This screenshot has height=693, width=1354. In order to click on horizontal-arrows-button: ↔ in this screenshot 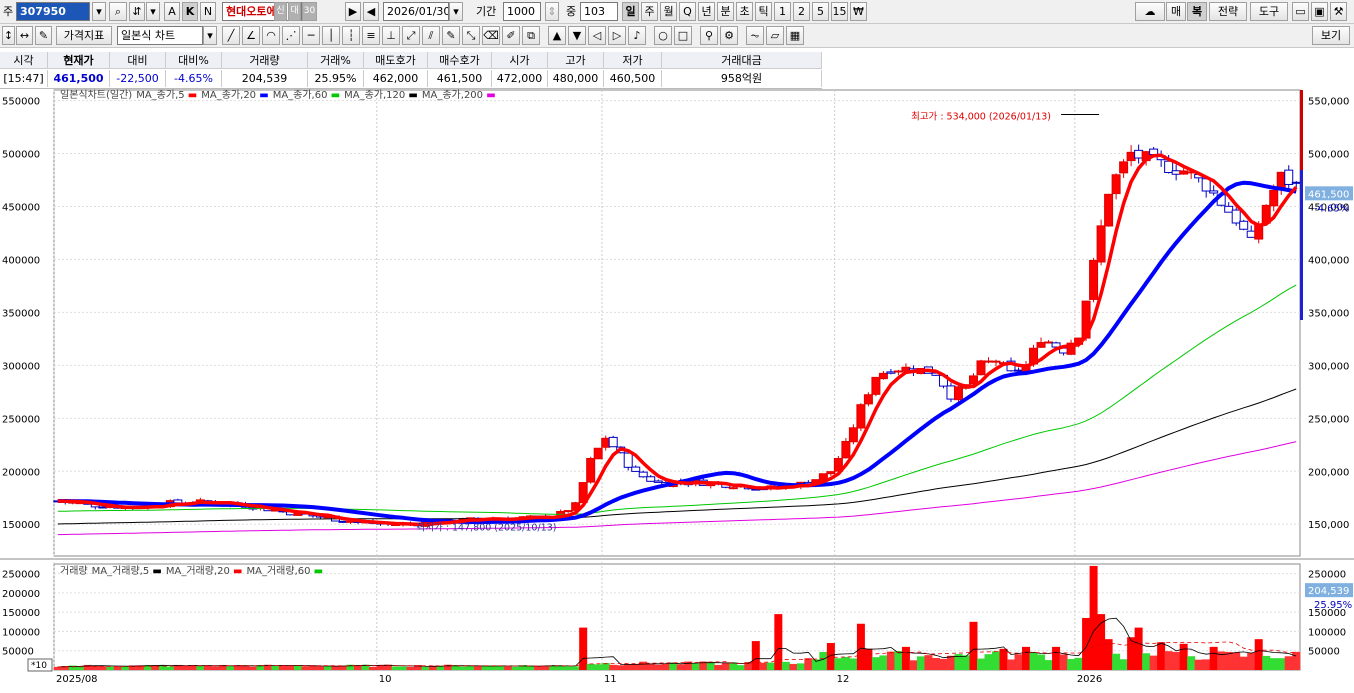, I will do `click(24, 35)`.